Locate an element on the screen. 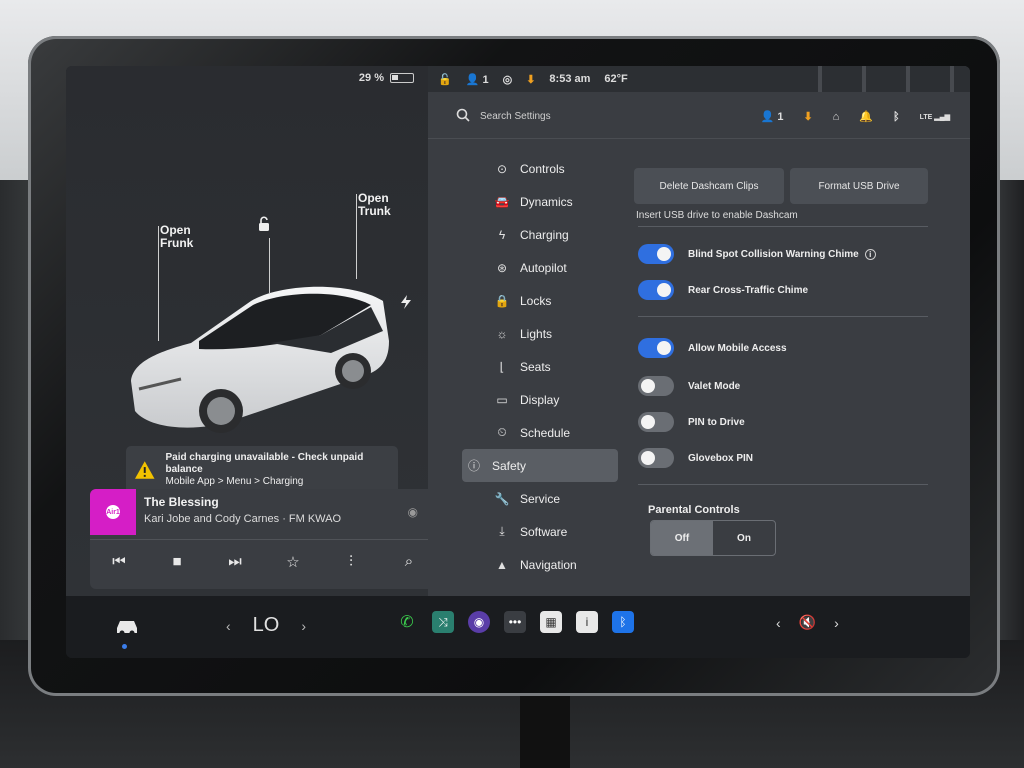 The image size is (1024, 768). rear-cross-toggle is located at coordinates (656, 290).